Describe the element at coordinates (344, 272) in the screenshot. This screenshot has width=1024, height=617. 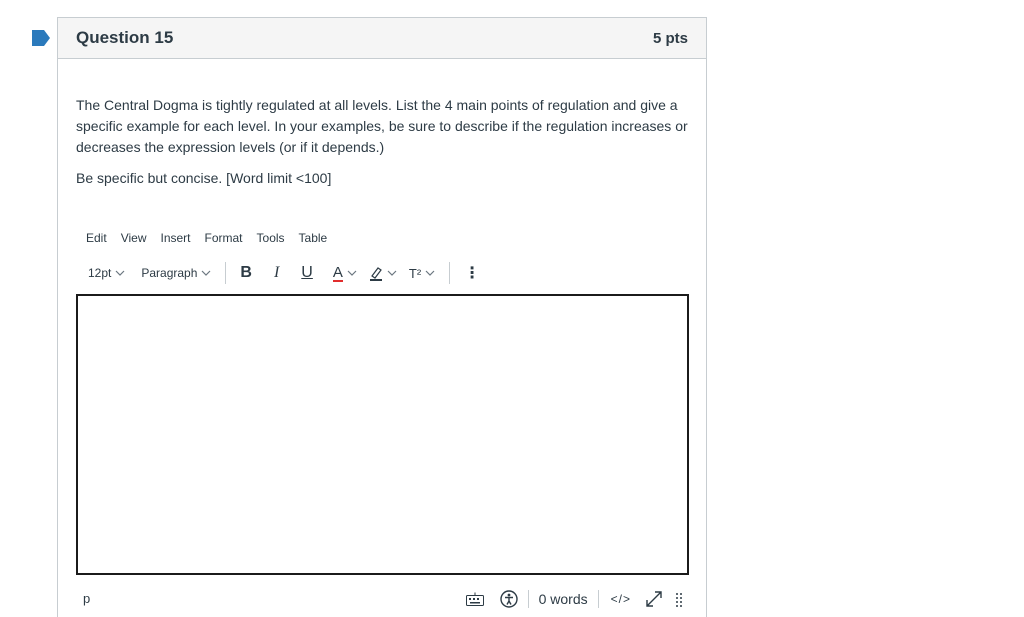
I see `text-color-button: A` at that location.